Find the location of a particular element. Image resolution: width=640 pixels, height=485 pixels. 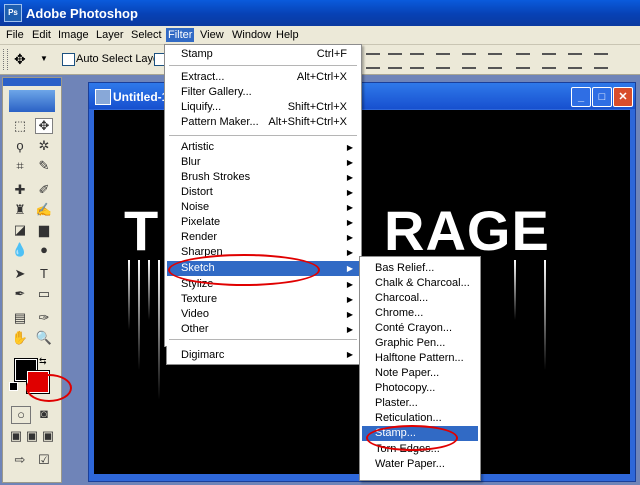

distribute-width-icon is located at coordinates (601, 61).